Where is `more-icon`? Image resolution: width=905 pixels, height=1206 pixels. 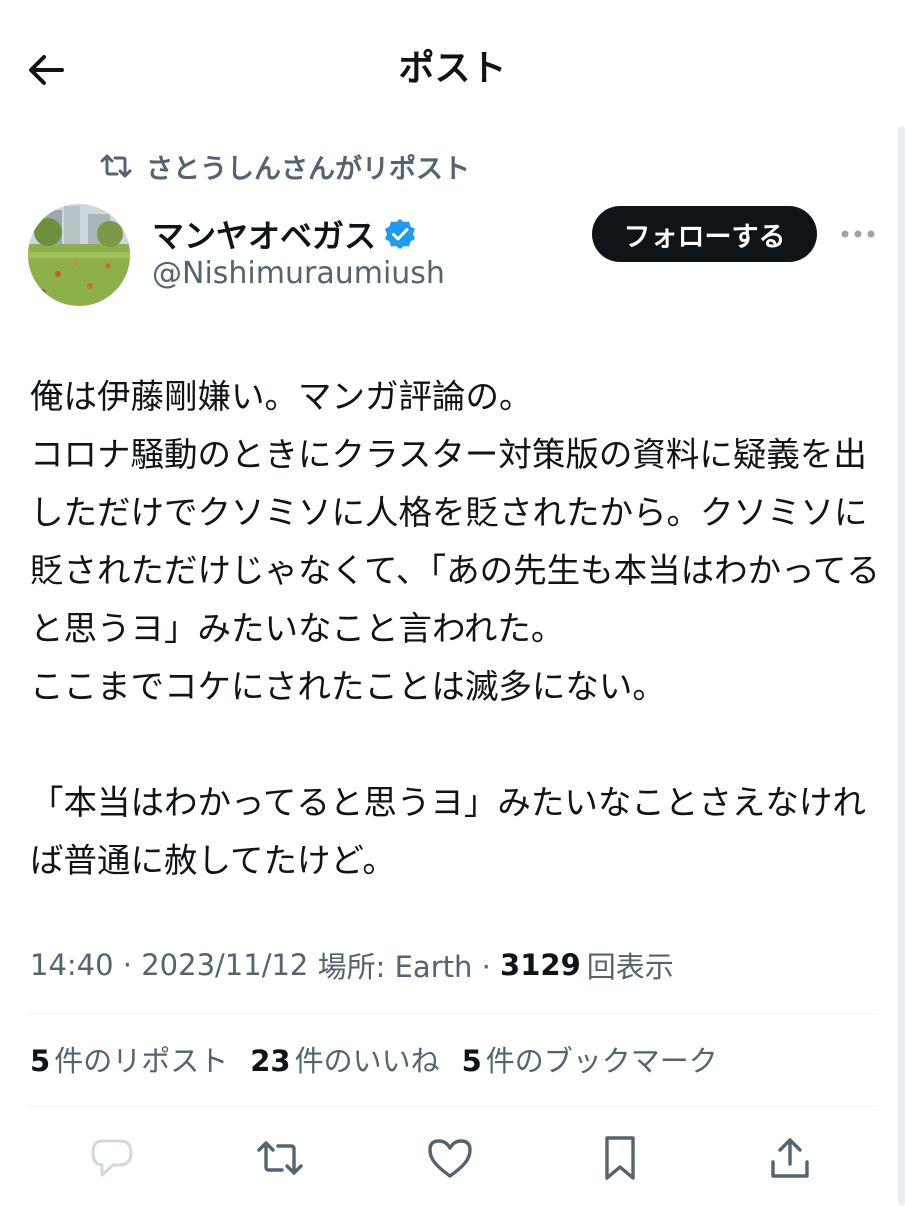
more-icon is located at coordinates (858, 234).